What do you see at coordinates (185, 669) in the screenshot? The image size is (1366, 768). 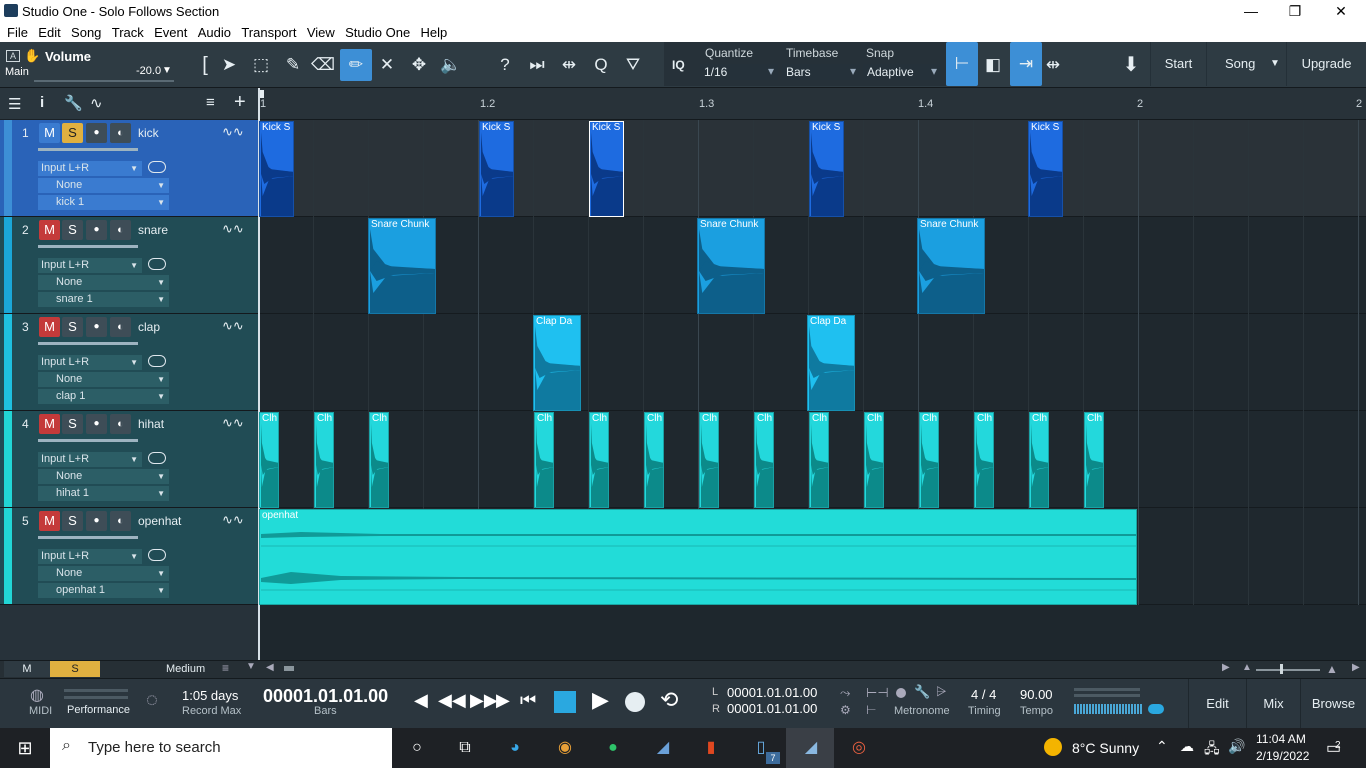 I see `track-height-select: Medium` at bounding box center [185, 669].